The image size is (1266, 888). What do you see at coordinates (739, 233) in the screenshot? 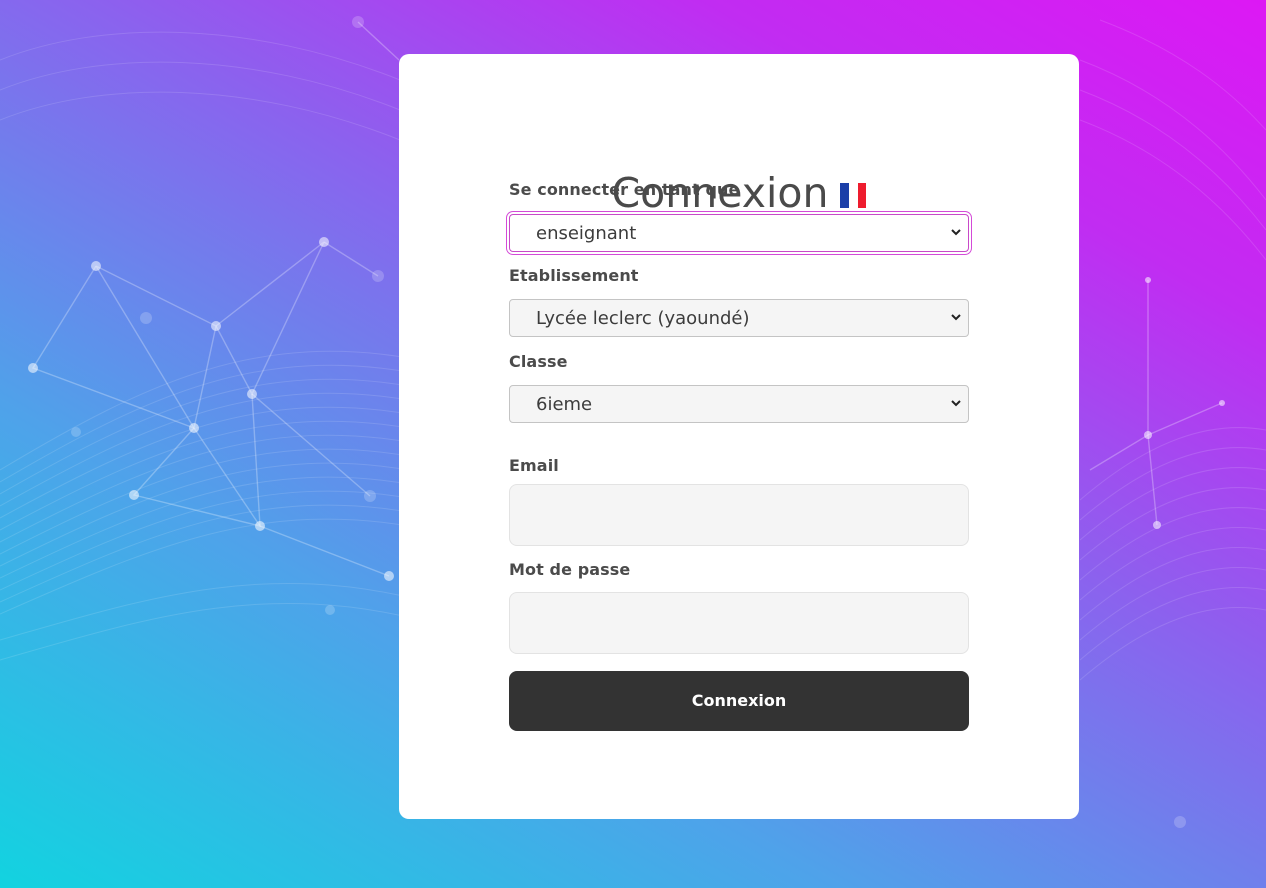
I see `role-select: enseignant` at bounding box center [739, 233].